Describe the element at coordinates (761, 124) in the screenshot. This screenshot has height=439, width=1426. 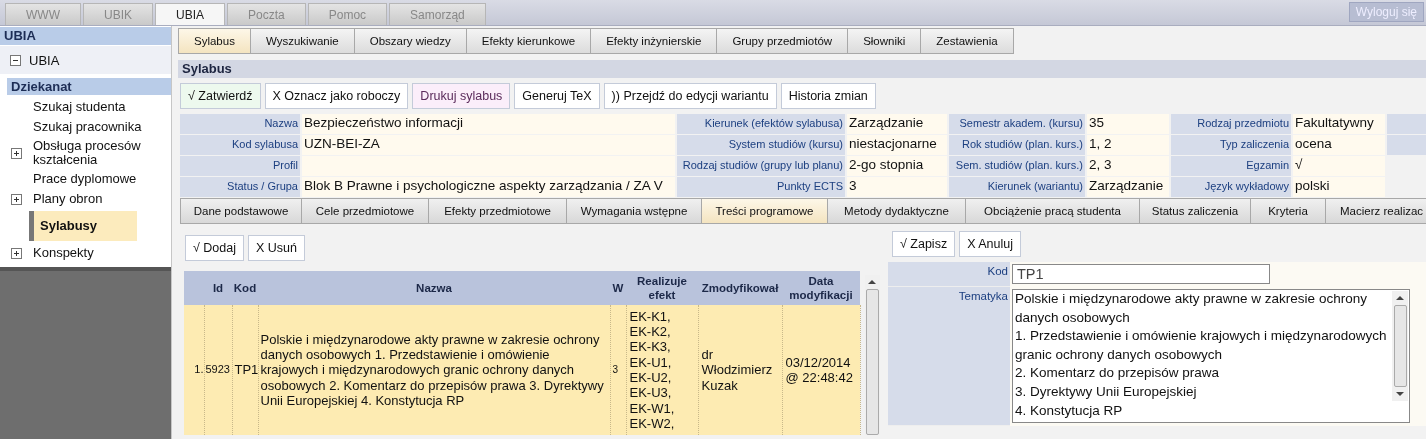
I see `field-label: Kierunek (efektów sylabusa)` at that location.